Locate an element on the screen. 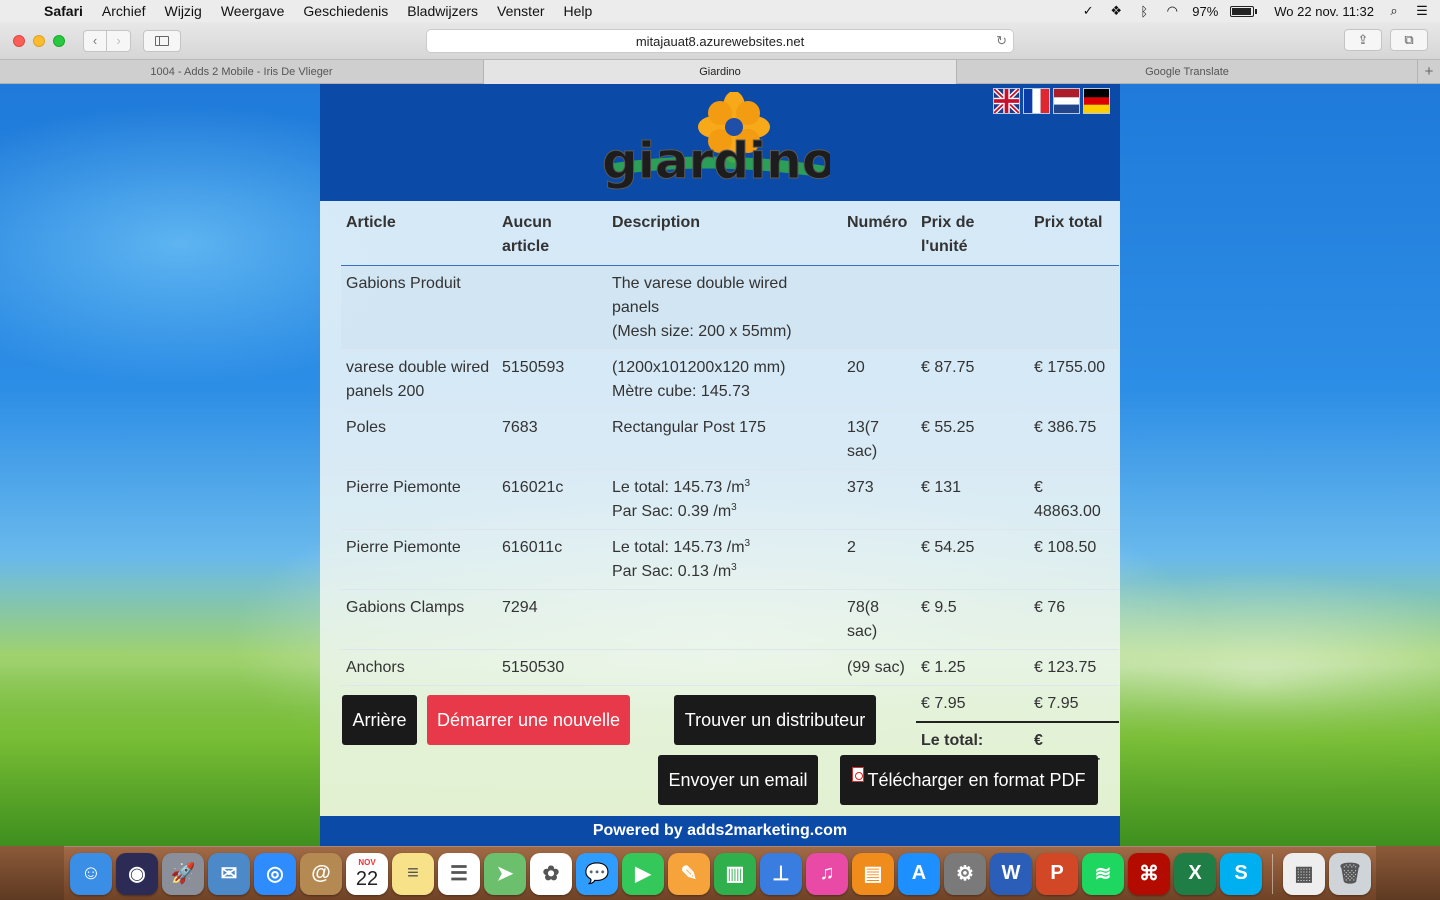 This screenshot has height=900, width=1440. powerpoint-icon: P is located at coordinates (1057, 873).